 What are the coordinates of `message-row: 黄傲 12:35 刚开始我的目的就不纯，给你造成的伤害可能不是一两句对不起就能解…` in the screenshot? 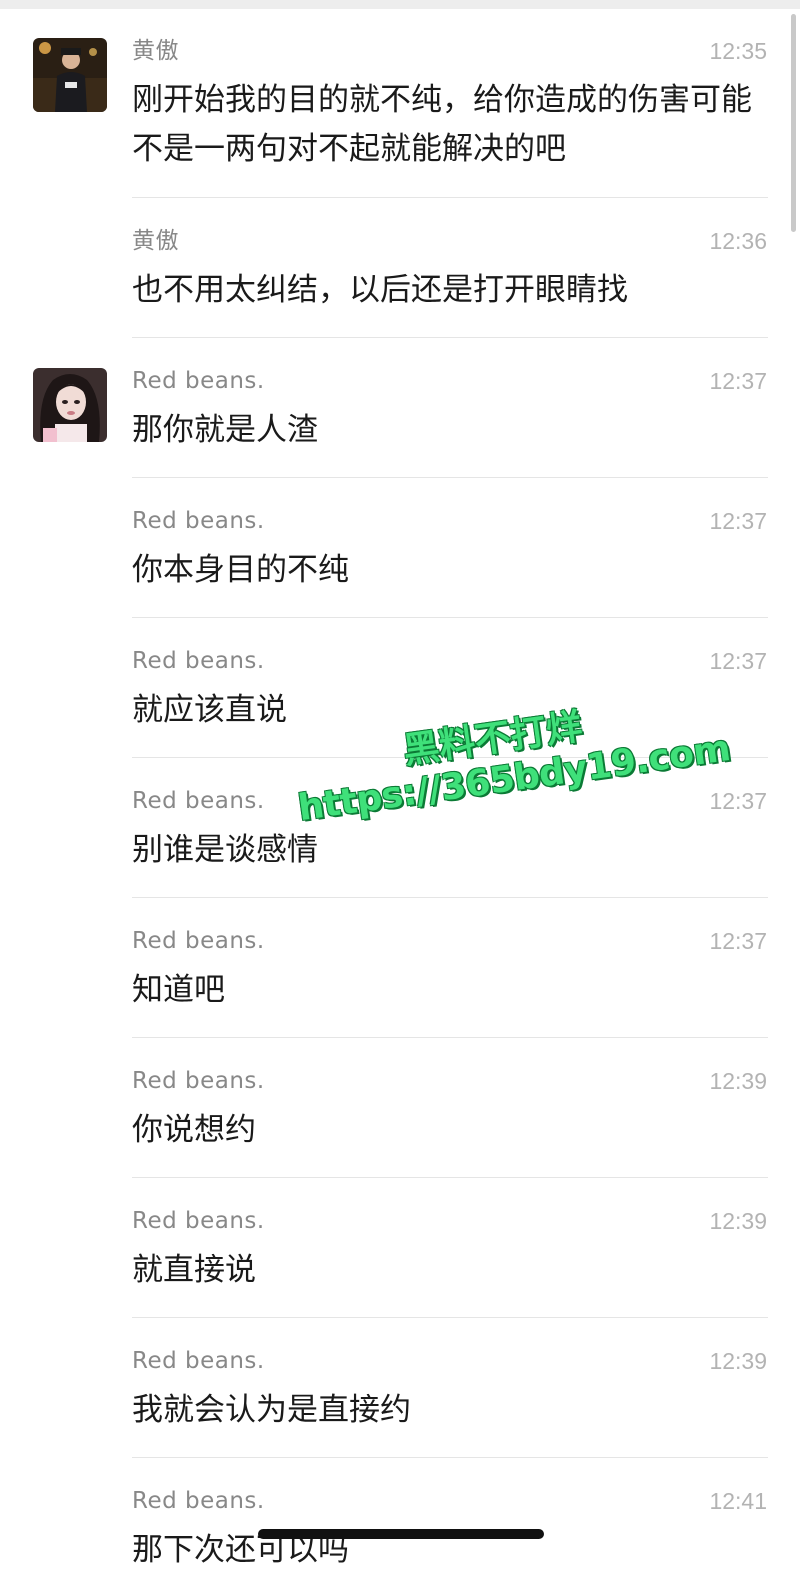 It's located at (400, 118).